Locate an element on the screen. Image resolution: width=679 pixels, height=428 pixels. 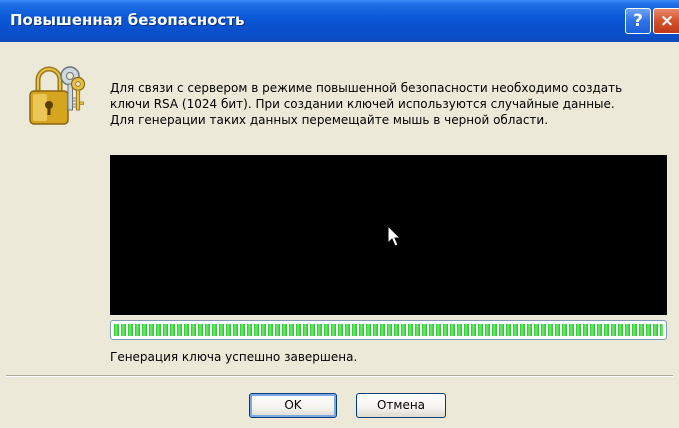
cancel-button: Отмена is located at coordinates (401, 405).